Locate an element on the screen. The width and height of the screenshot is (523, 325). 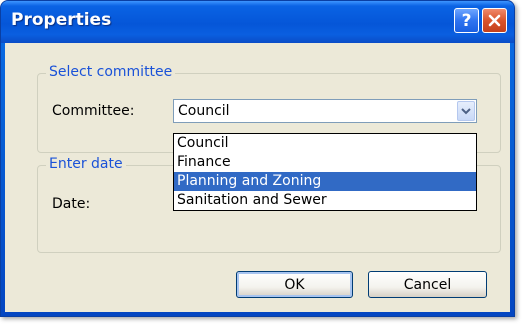
chevron-down-icon is located at coordinates (466, 111).